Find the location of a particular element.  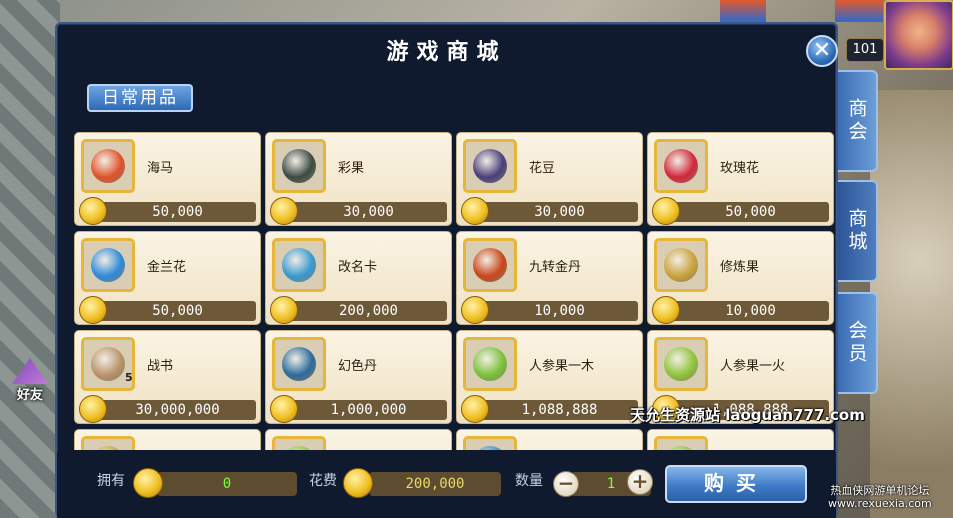

player-level-badge: 101 is located at coordinates (865, 50).